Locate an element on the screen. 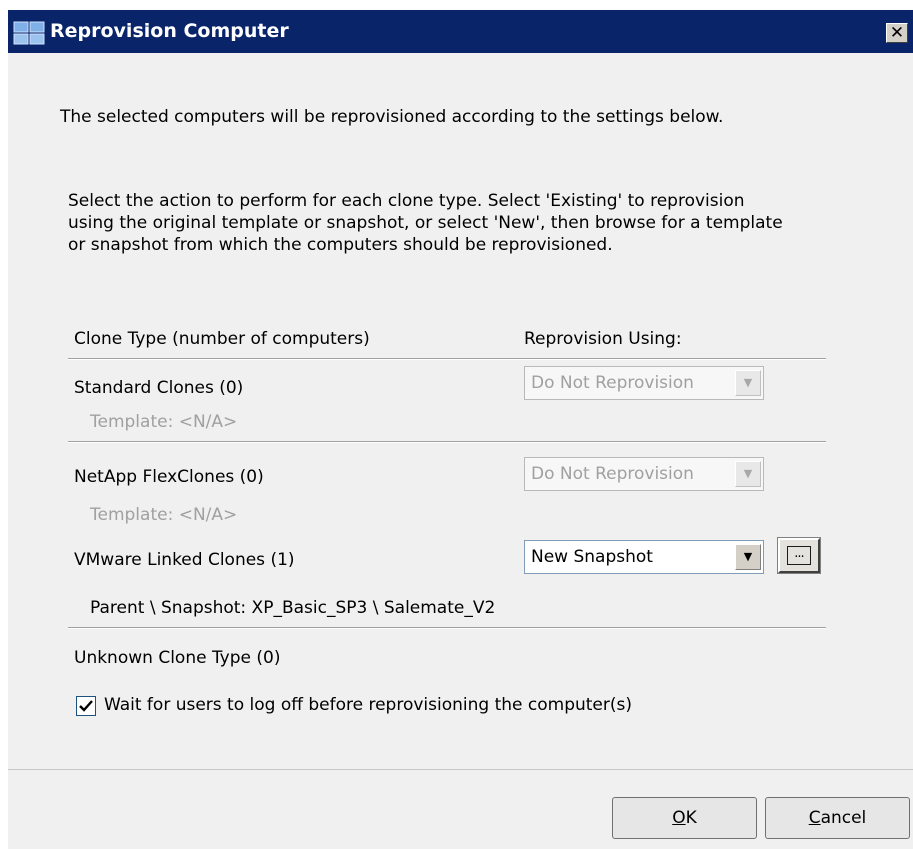 The width and height of the screenshot is (913, 849). standard-clones-reprovision-select: Do Not Reprovision ▼ is located at coordinates (644, 383).